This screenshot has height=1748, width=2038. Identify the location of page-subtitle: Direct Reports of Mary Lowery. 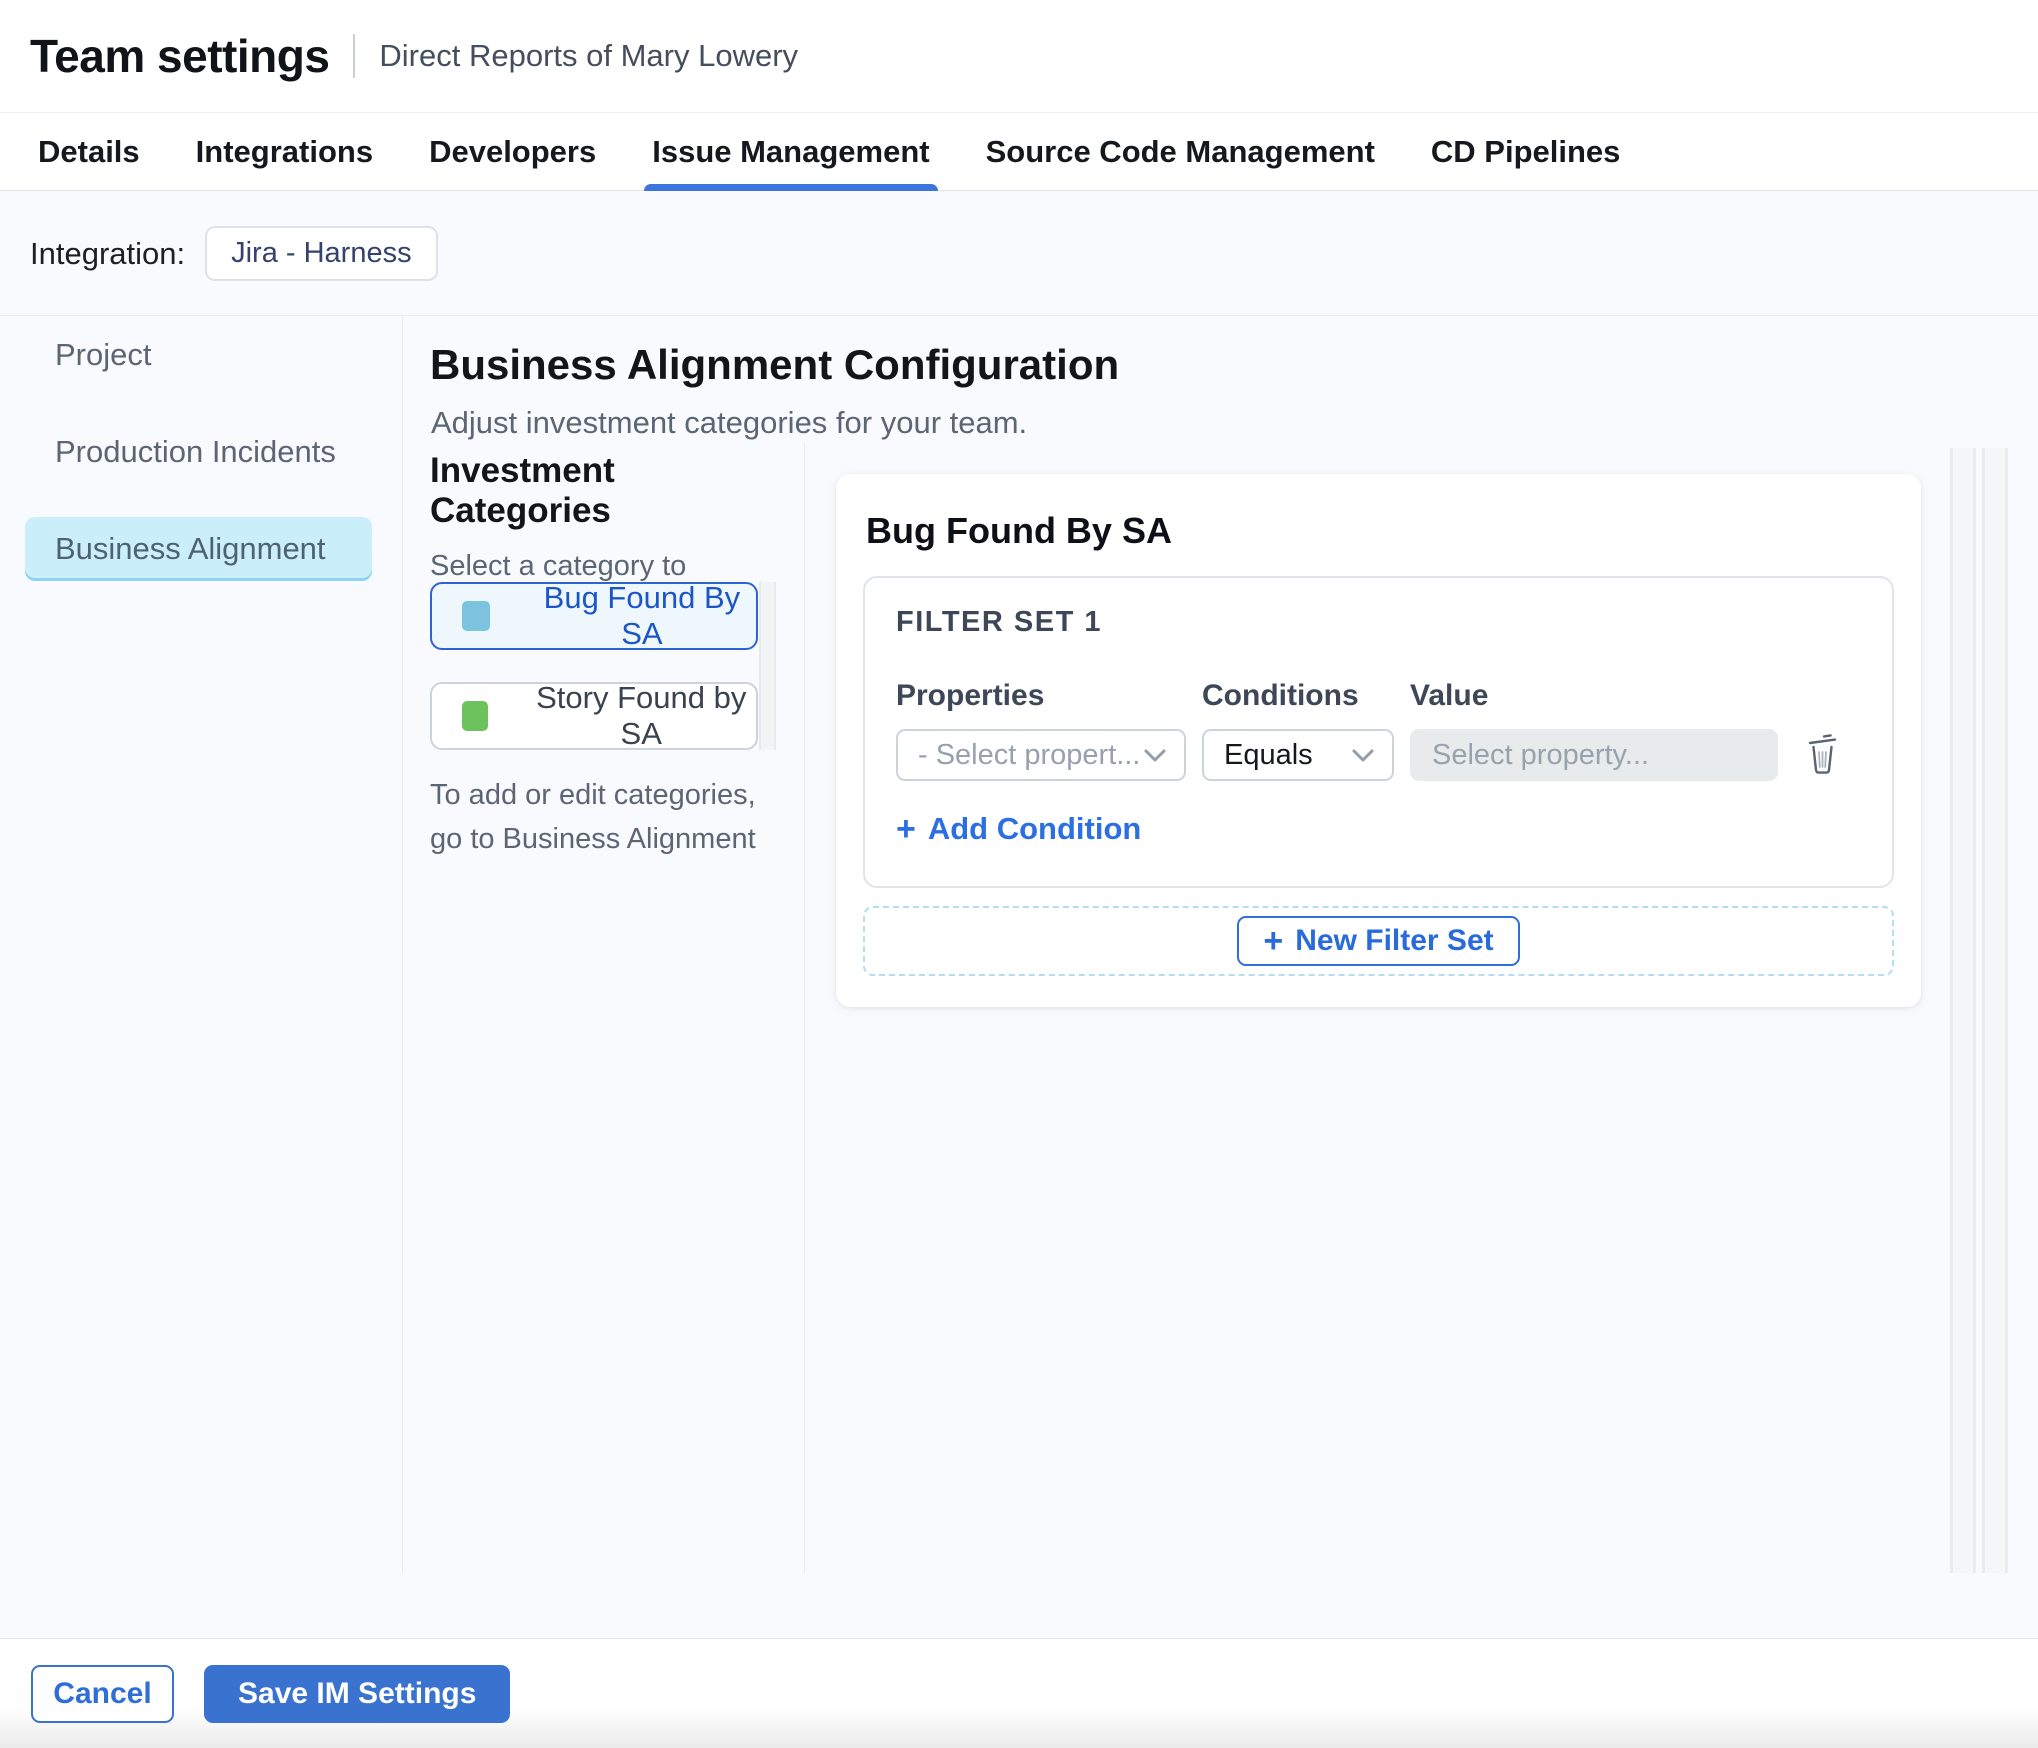
(589, 55).